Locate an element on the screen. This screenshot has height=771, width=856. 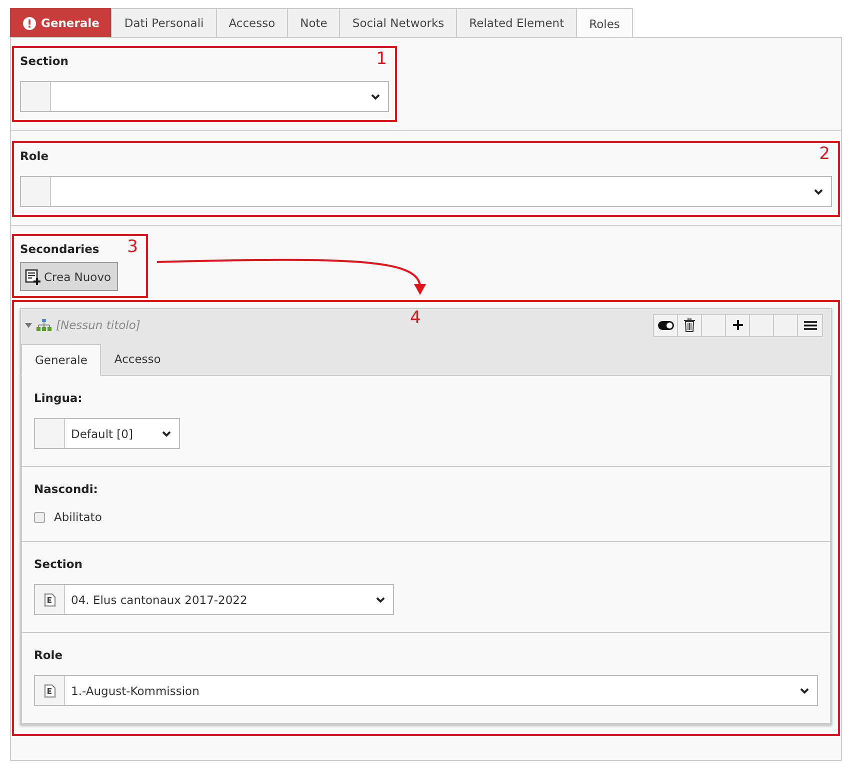
select-field: 1.-August-Kommission is located at coordinates (426, 690).